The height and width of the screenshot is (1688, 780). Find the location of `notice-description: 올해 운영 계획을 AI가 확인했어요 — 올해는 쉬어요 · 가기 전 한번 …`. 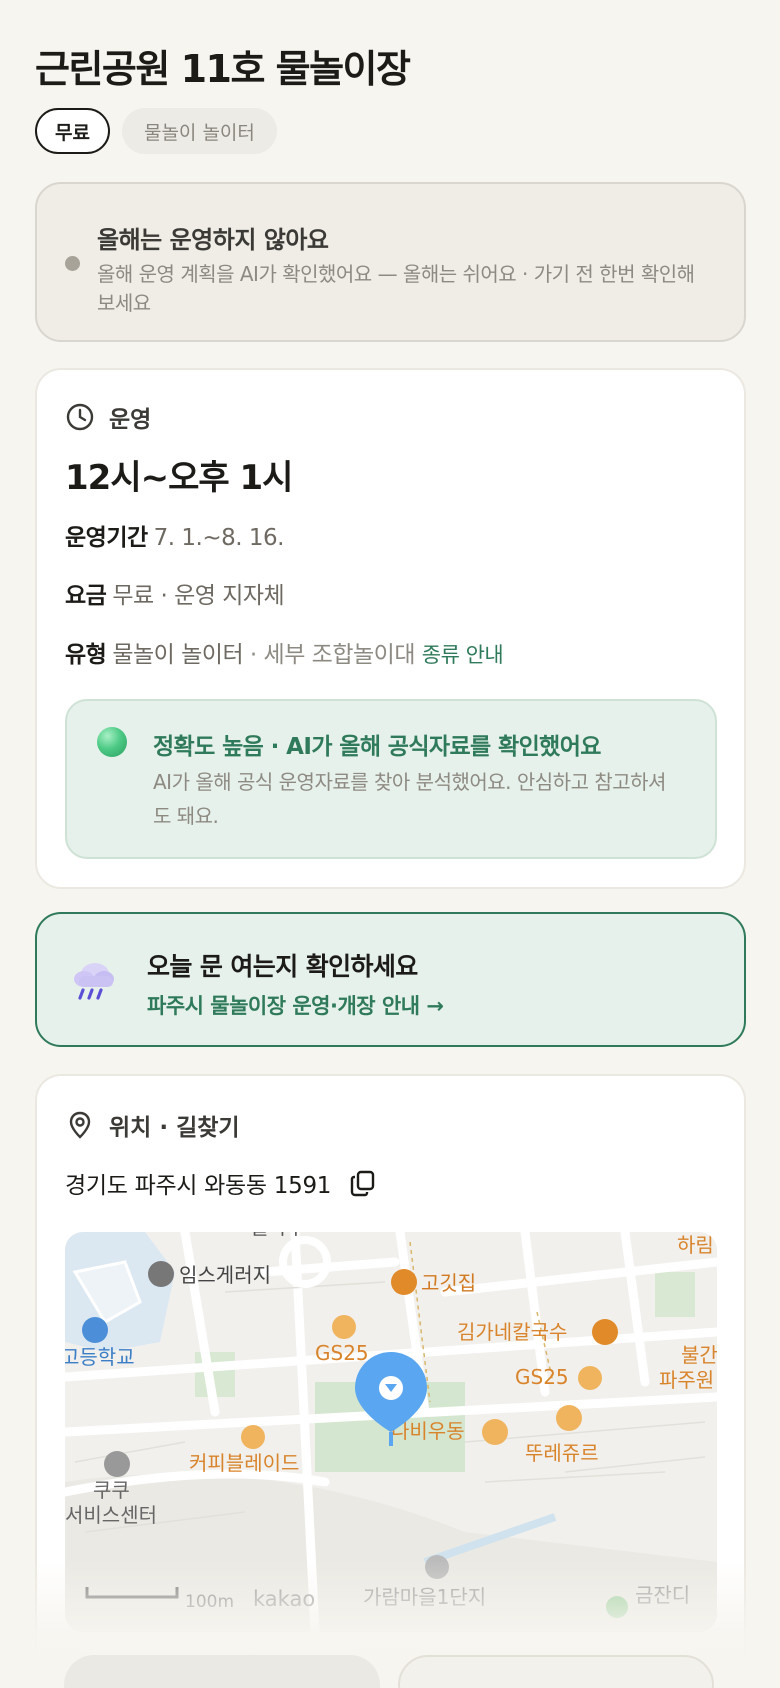

notice-description: 올해 운영 계획을 AI가 확인했어요 — 올해는 쉬어요 · 가기 전 한번 … is located at coordinates (396, 288).